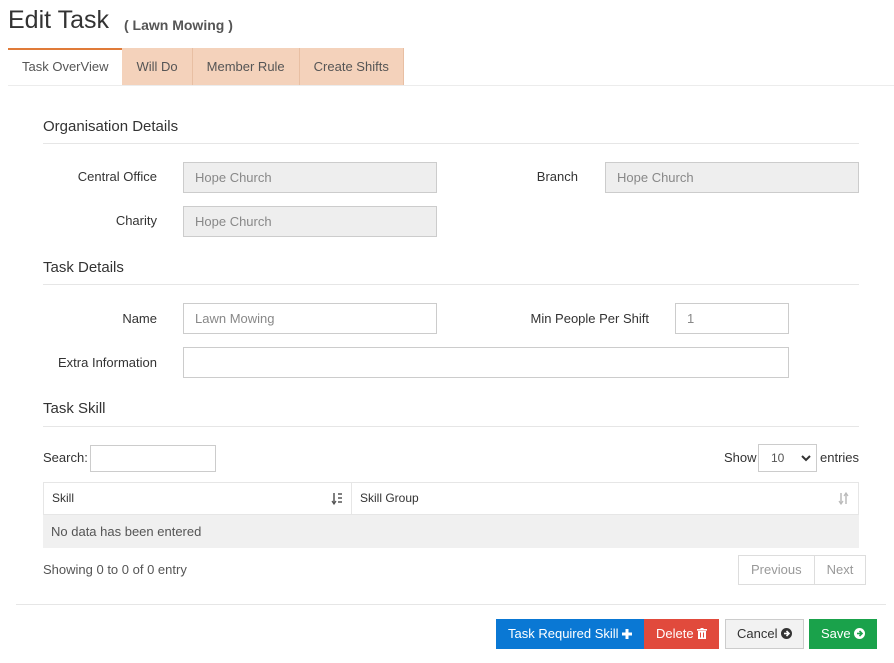  I want to click on save-button: Save, so click(843, 634).